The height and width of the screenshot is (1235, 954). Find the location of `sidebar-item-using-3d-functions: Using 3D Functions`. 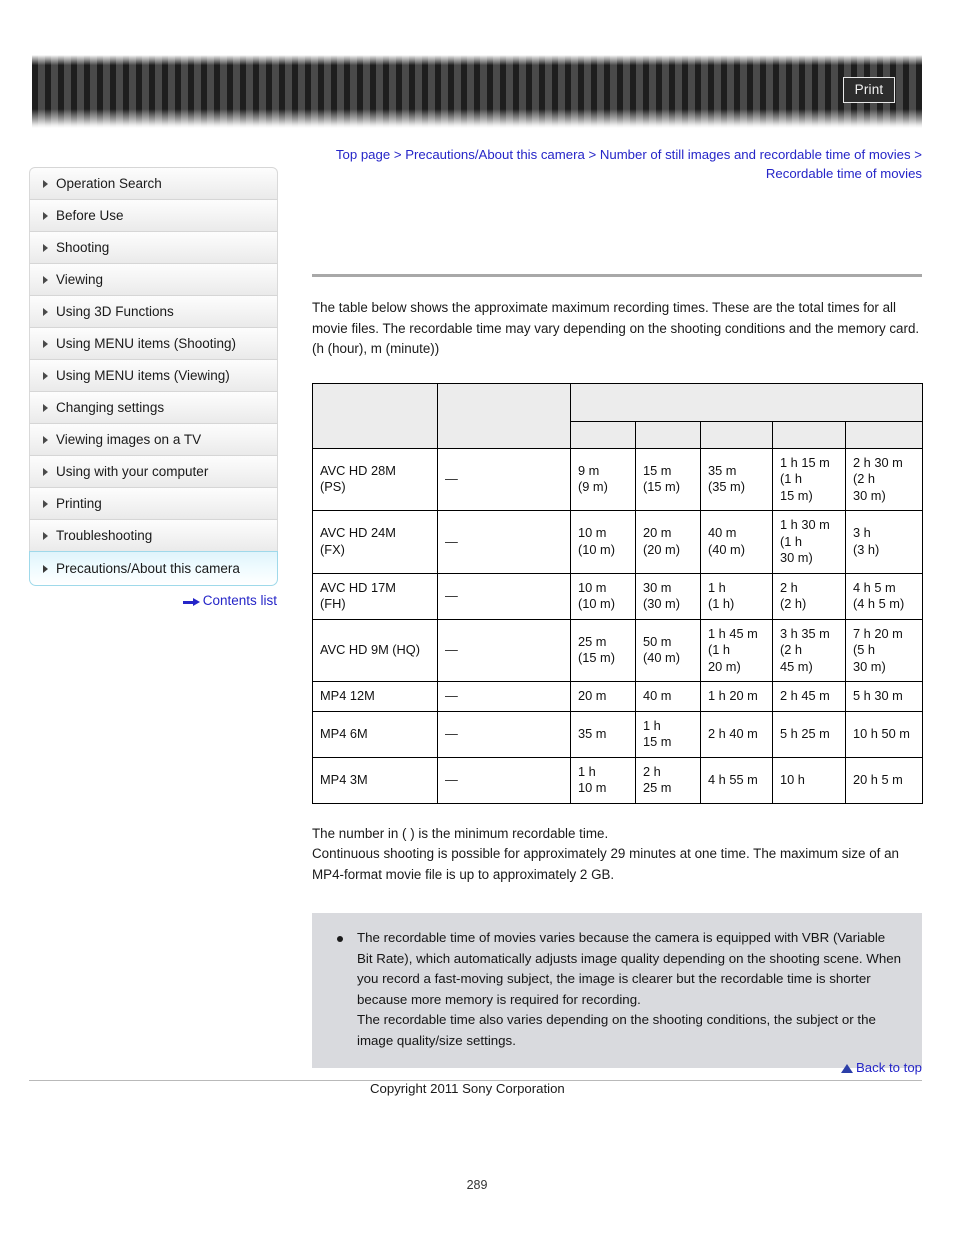

sidebar-item-using-3d-functions: Using 3D Functions is located at coordinates (153, 311).